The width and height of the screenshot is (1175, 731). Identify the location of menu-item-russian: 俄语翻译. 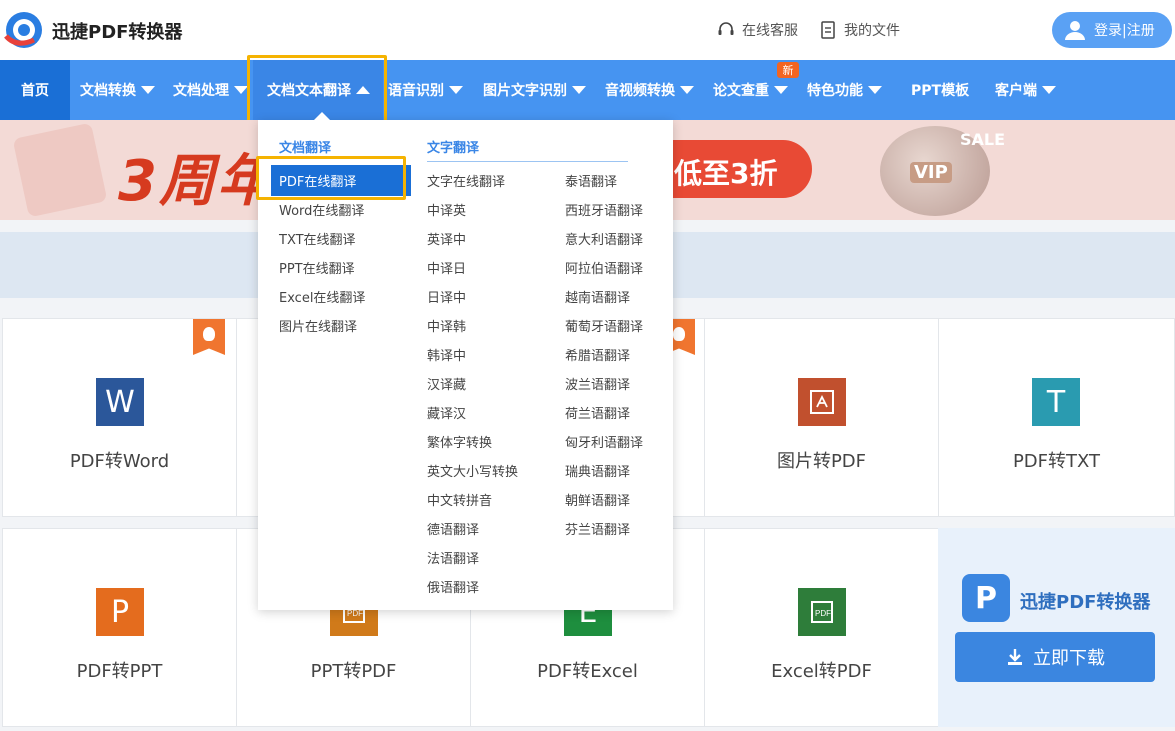
(453, 586).